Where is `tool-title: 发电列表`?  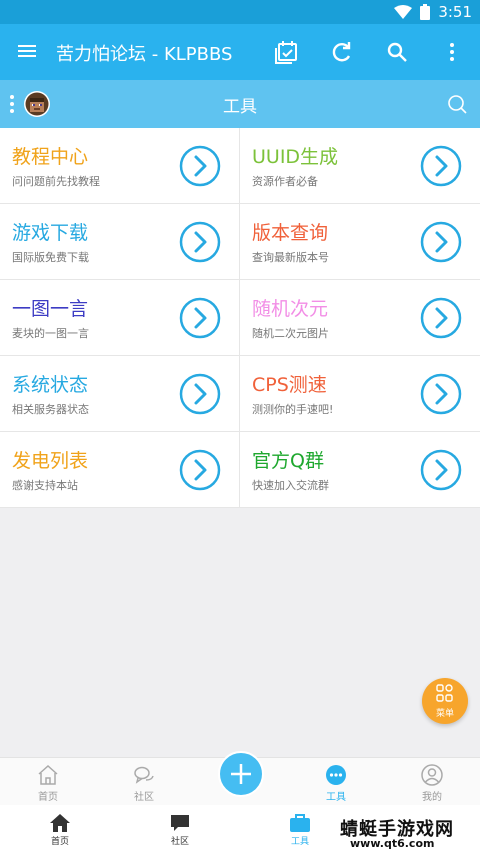 tool-title: 发电列表 is located at coordinates (50, 461).